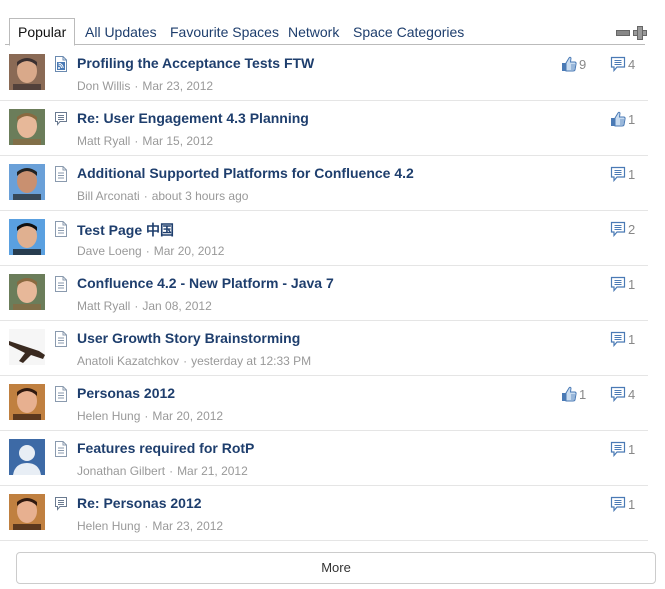 The image size is (665, 589). I want to click on item-title-link: Re: Personas 2012, so click(139, 503).